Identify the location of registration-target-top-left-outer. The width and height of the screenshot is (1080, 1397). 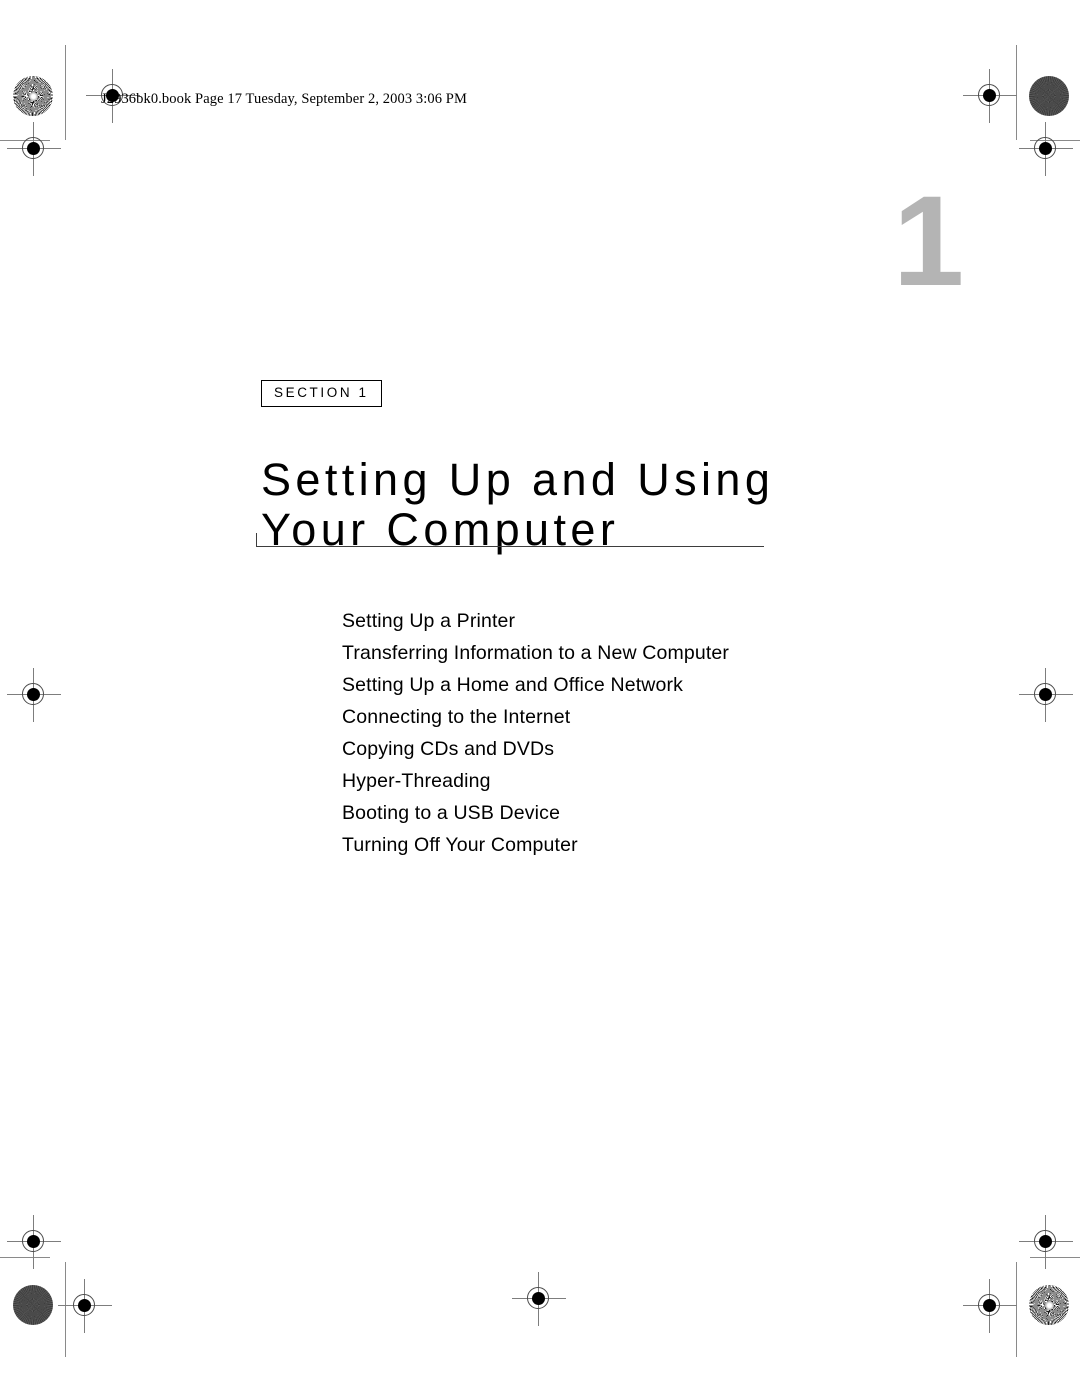
(34, 149).